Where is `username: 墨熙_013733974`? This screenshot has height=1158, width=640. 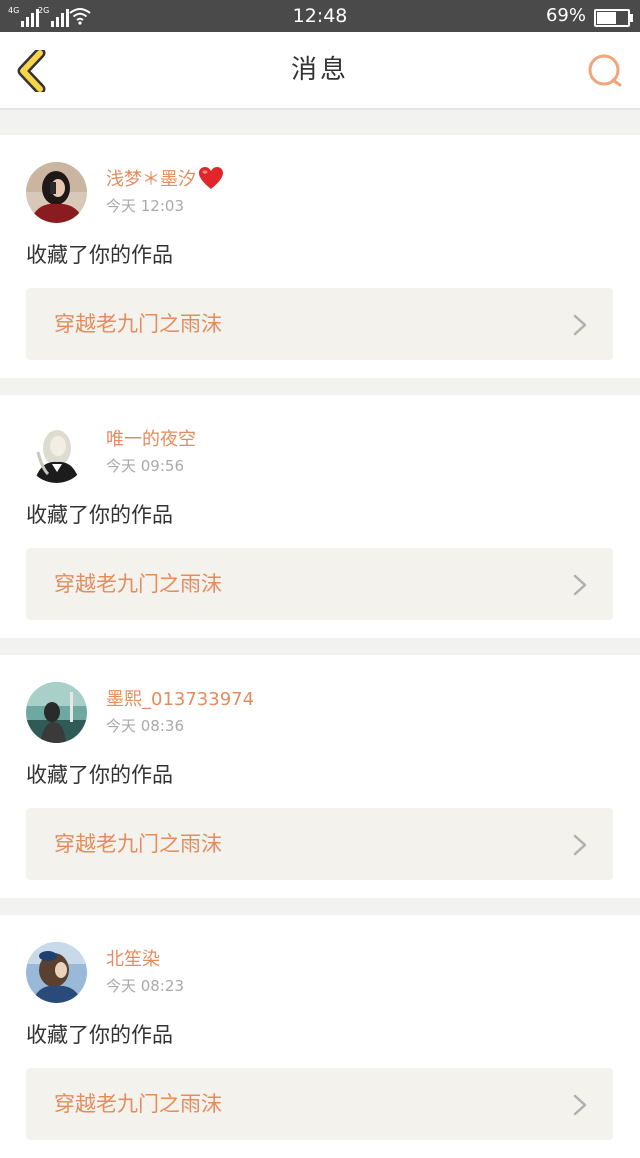
username: 墨熙_013733974 is located at coordinates (180, 700).